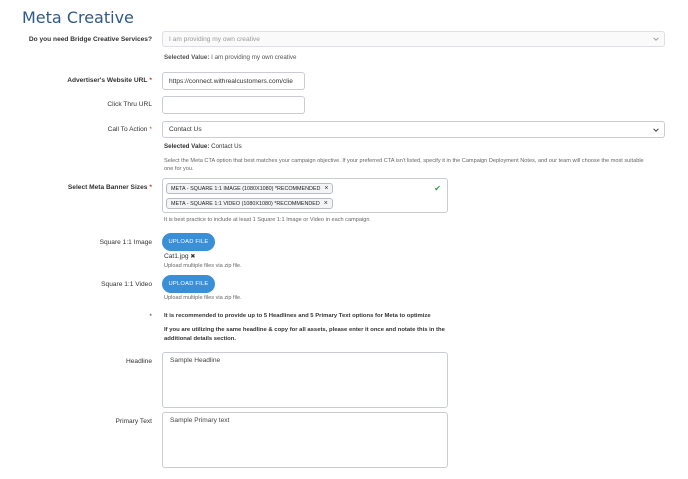 This screenshot has width=688, height=479. I want to click on page-title: Meta Creative, so click(78, 17).